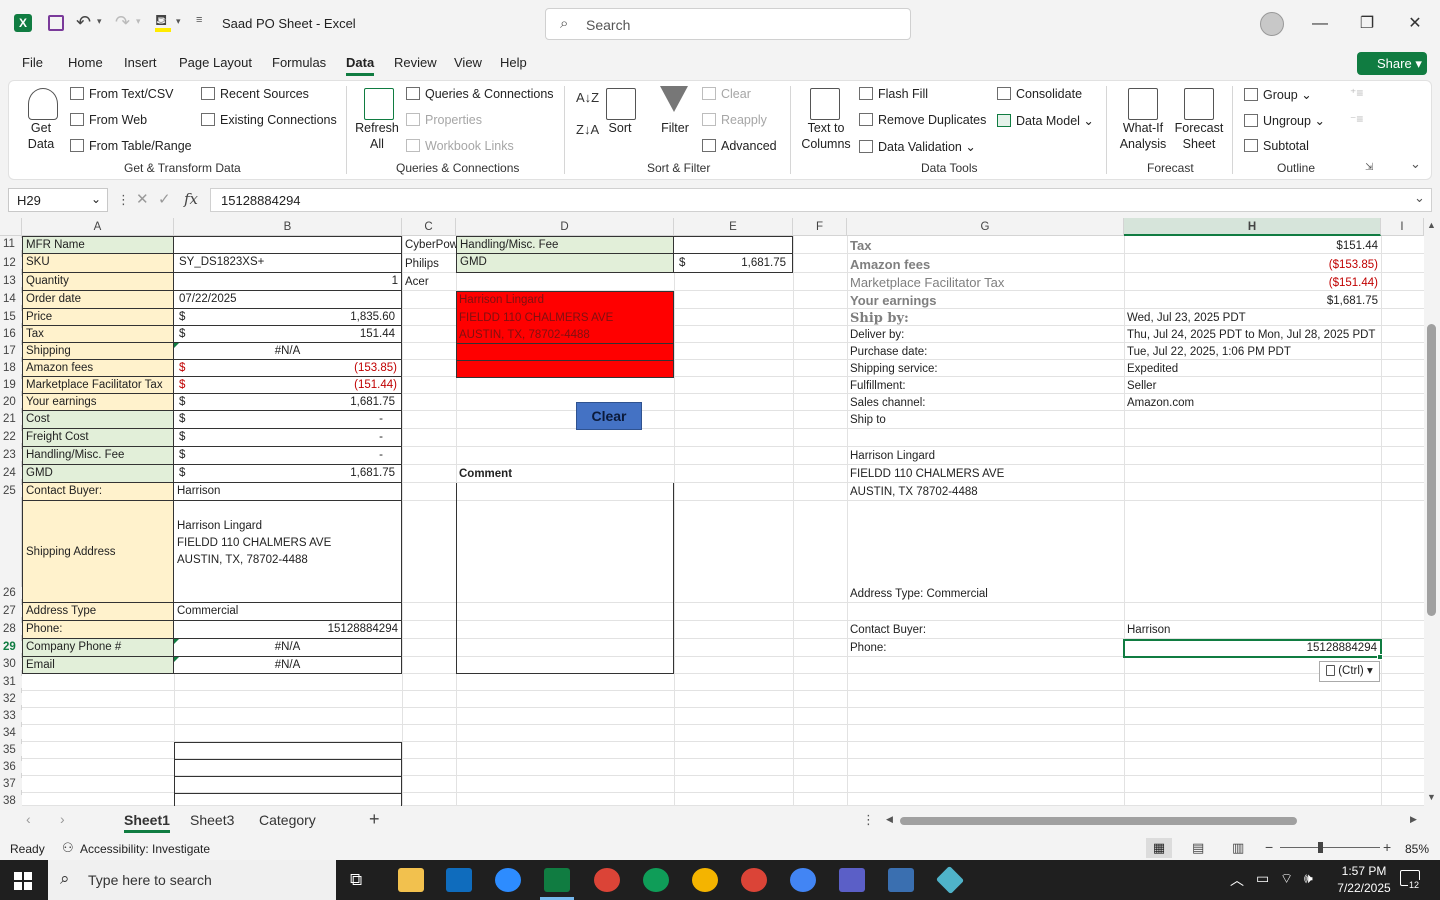 This screenshot has width=1440, height=900. I want to click on scroll-right-icon: ▶, so click(1413, 819).